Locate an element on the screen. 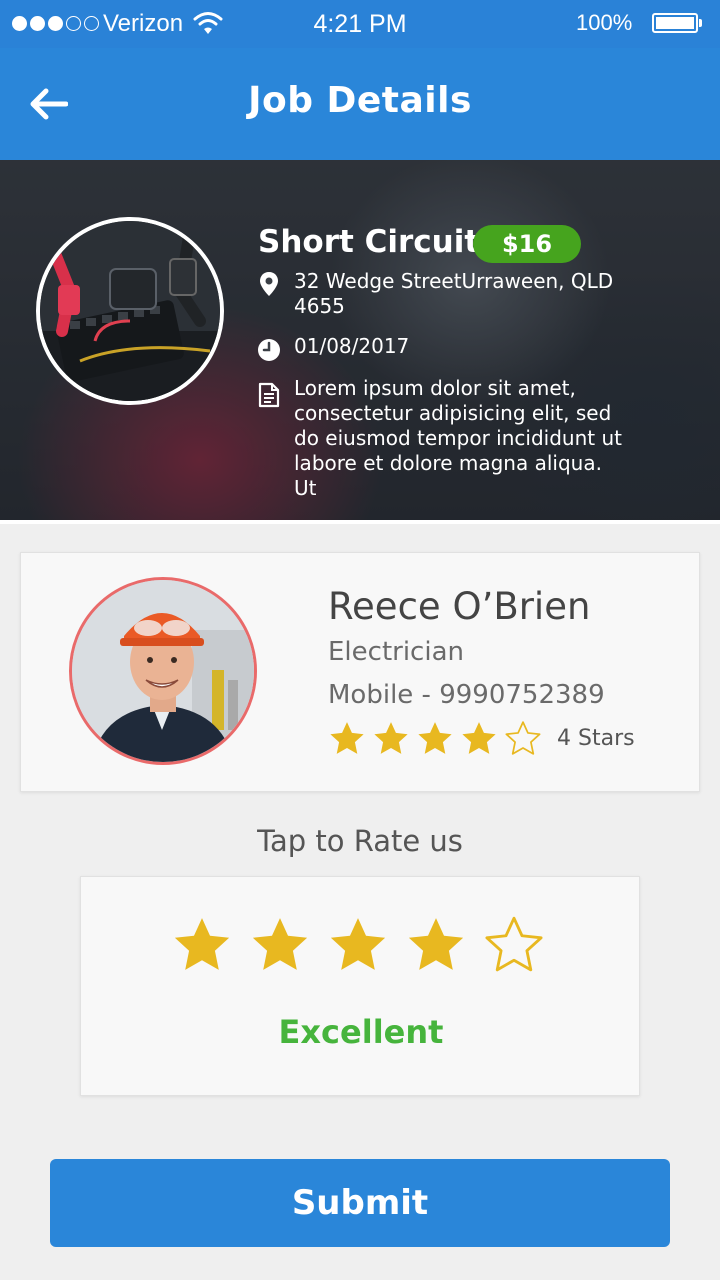 The width and height of the screenshot is (720, 1280). rate-star-3-icon is located at coordinates (358, 944).